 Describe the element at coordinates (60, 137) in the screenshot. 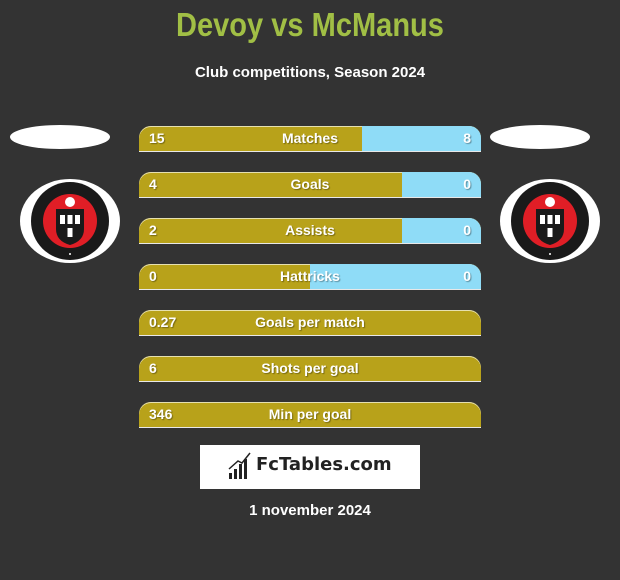

I see `left-player-name-placeholder` at that location.